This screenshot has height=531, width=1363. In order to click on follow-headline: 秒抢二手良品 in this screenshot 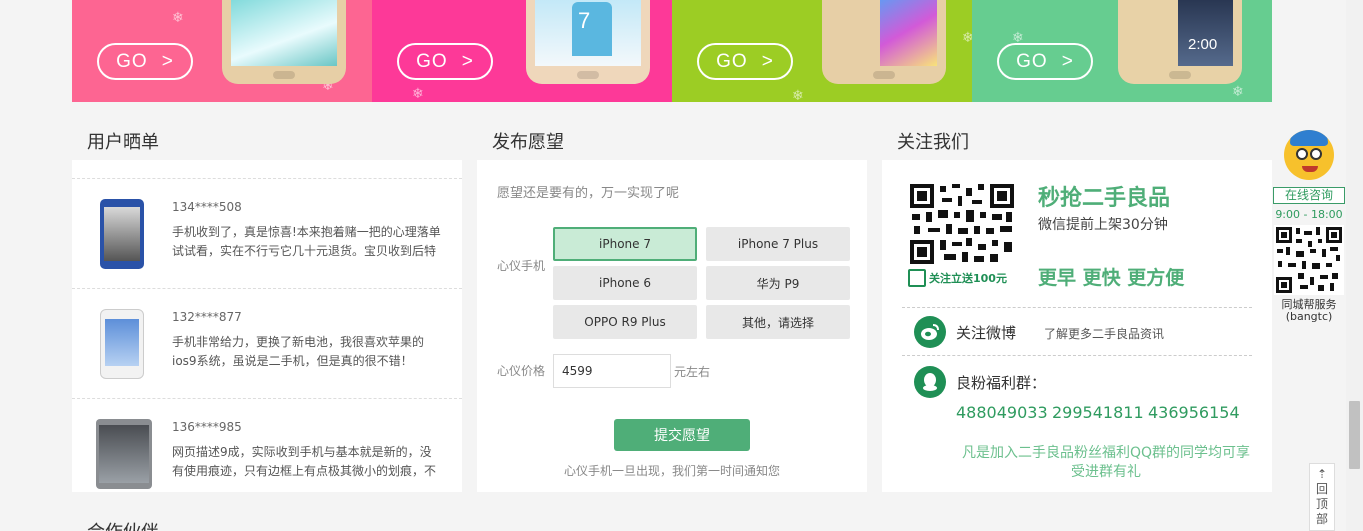, I will do `click(1104, 198)`.